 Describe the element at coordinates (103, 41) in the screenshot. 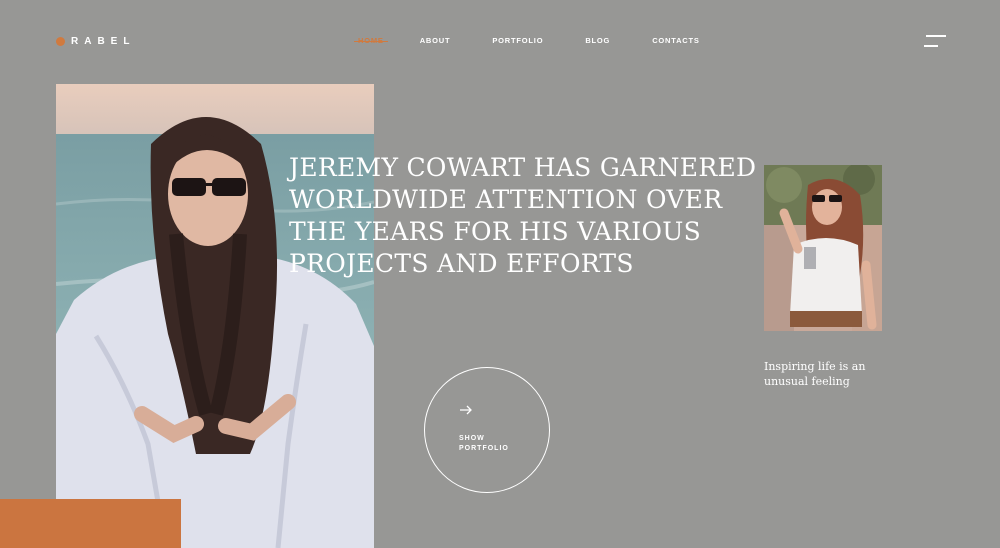

I see `logo-text: RABEL` at that location.